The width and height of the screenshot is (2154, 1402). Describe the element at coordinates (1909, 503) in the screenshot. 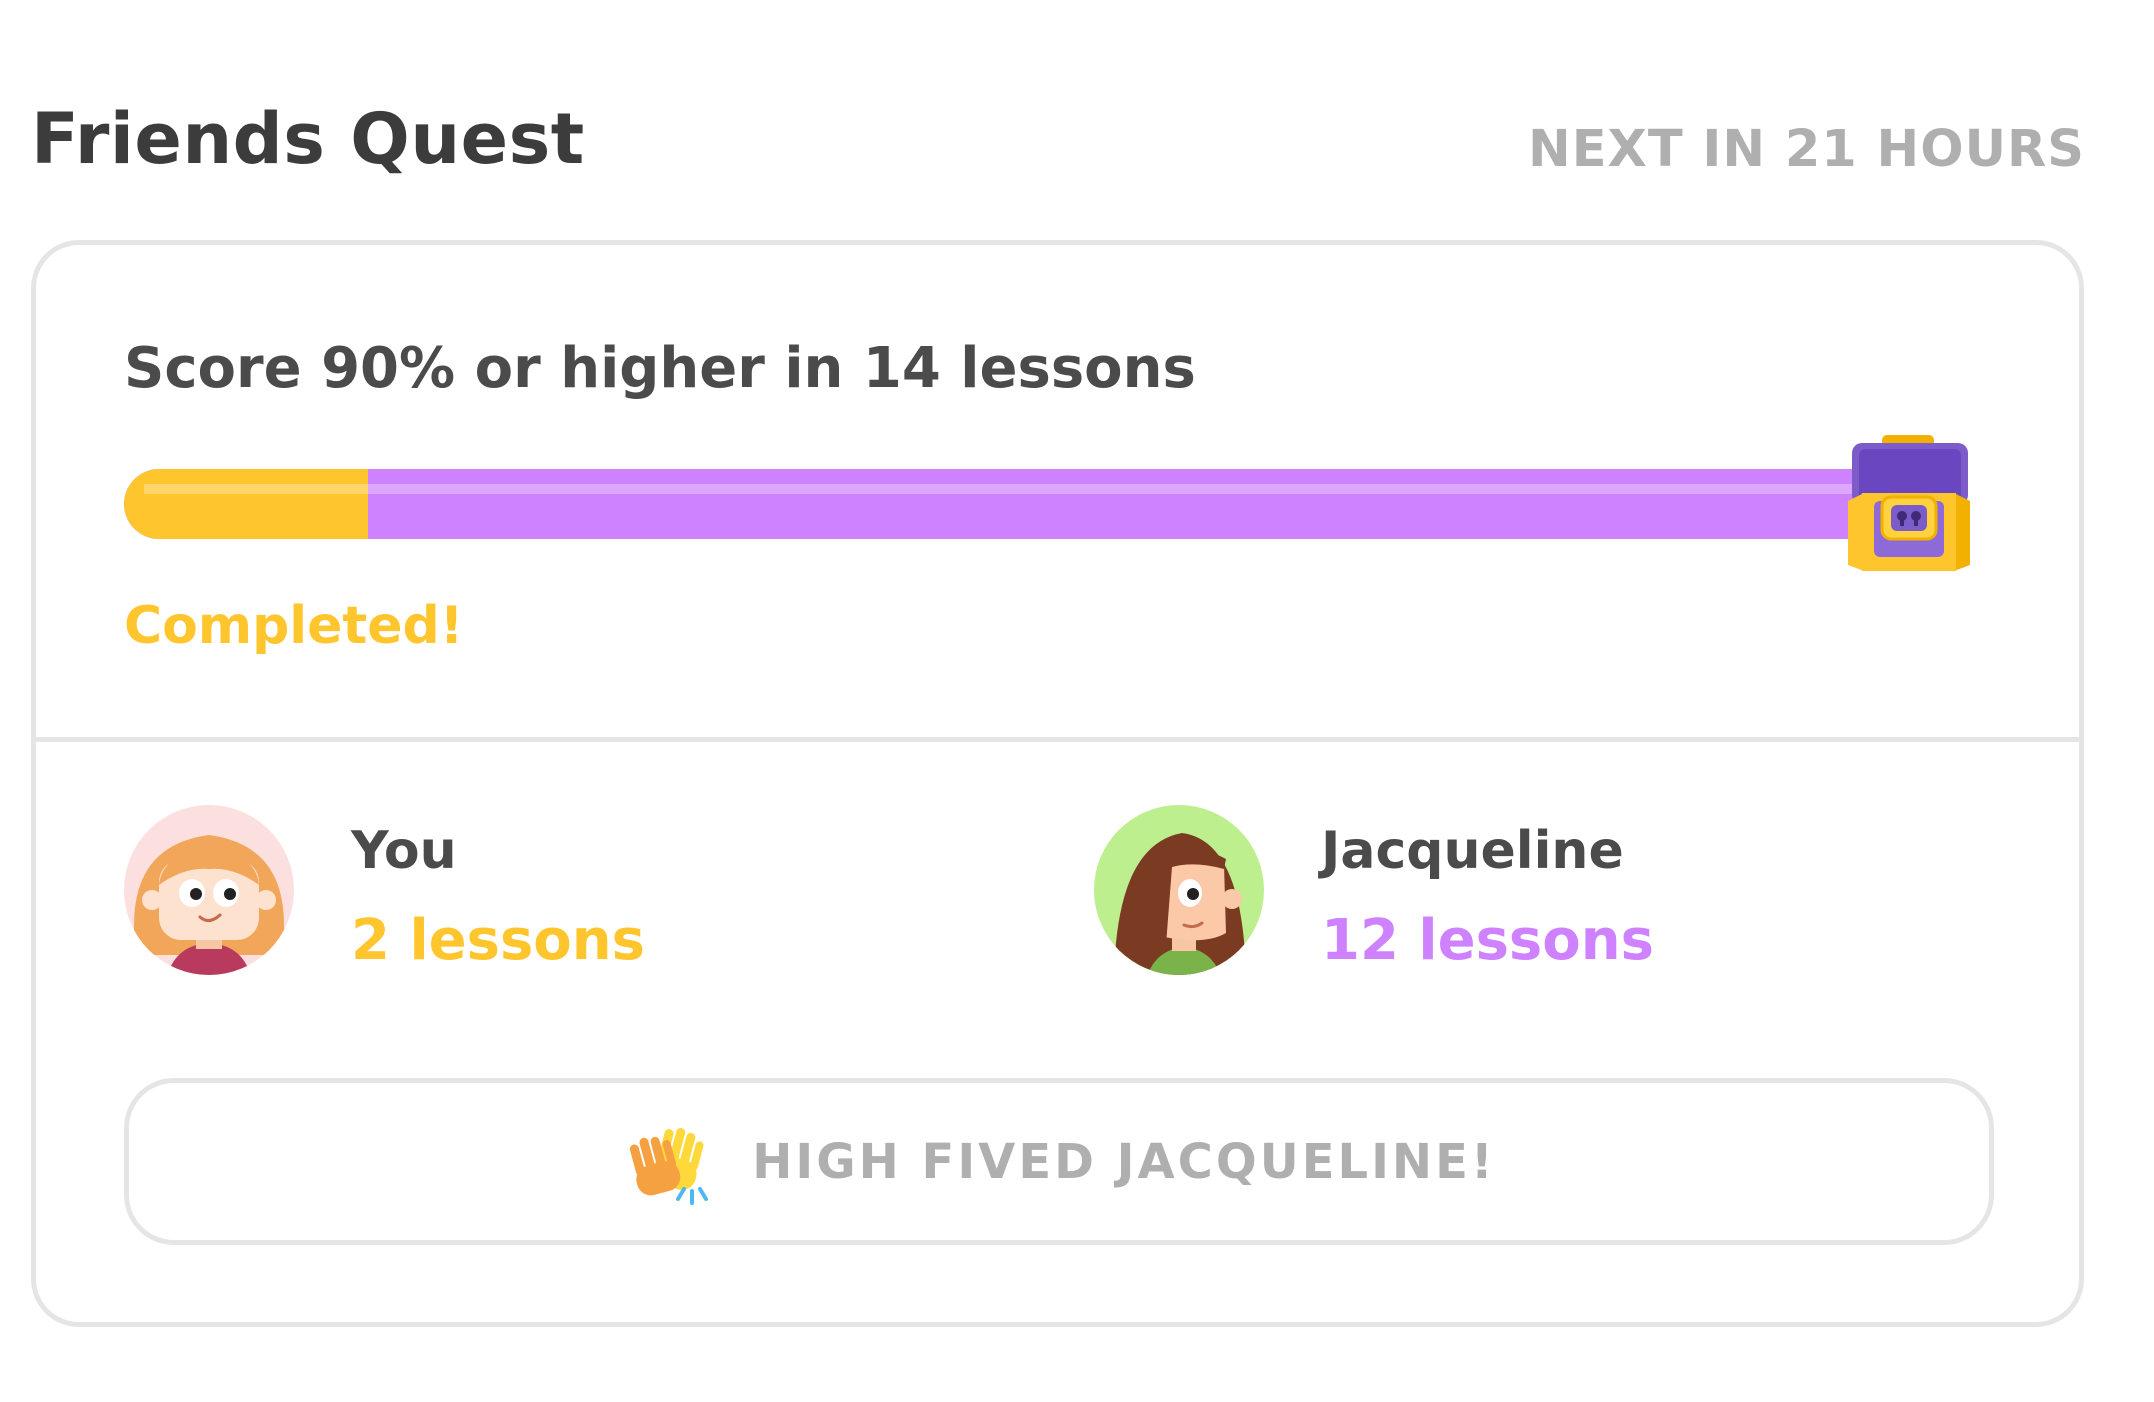

I see `treasure-chest-icon` at that location.